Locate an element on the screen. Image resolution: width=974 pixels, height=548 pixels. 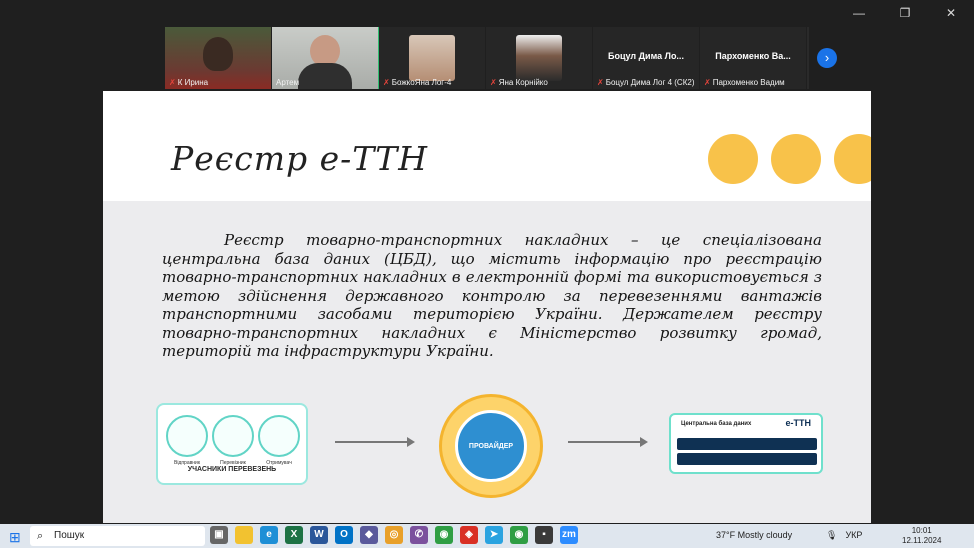
browser-icon: ◎ is located at coordinates (394, 535).